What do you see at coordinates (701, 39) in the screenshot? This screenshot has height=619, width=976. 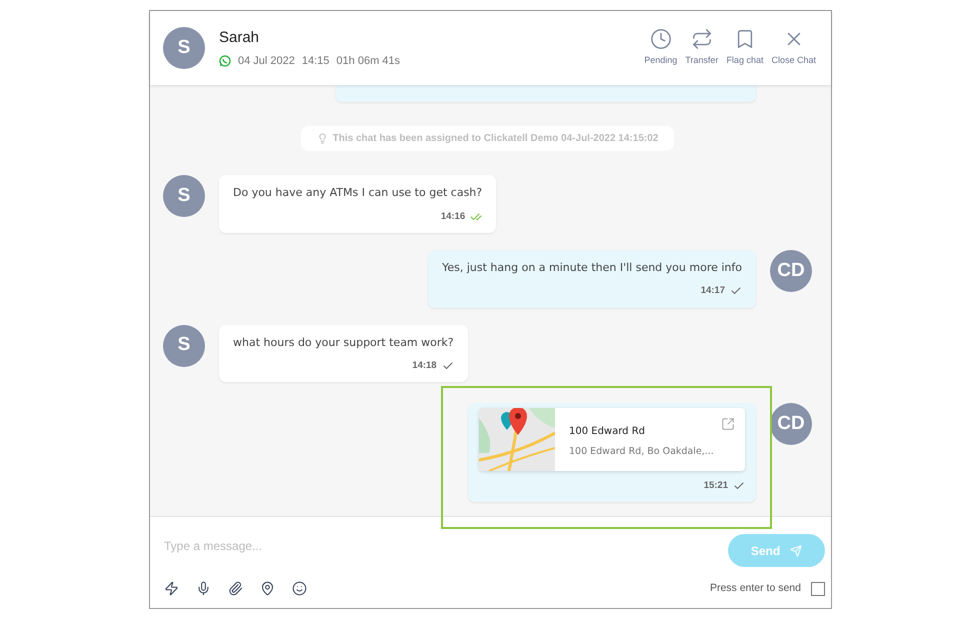 I see `transfer-icon` at bounding box center [701, 39].